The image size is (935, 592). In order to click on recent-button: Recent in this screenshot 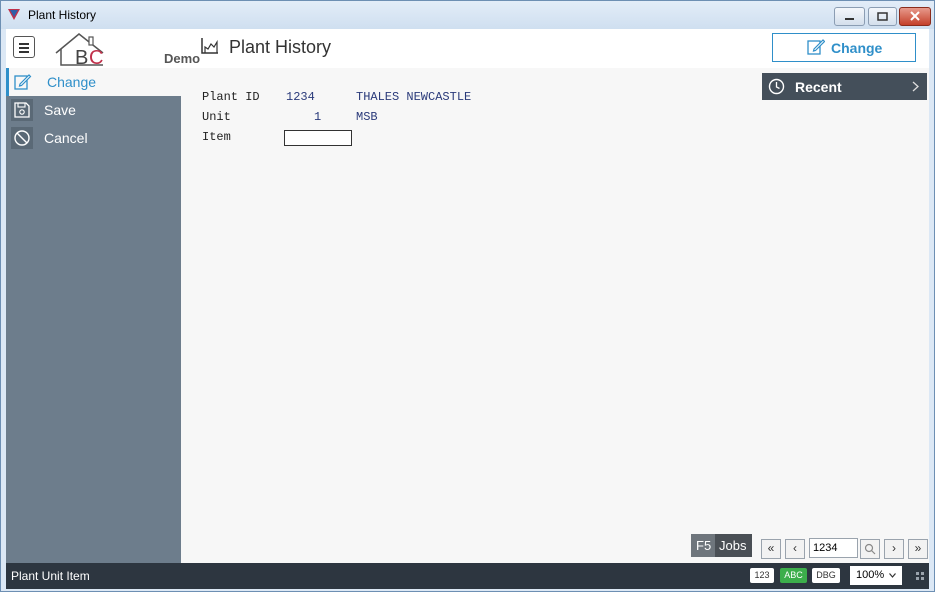, I will do `click(844, 86)`.